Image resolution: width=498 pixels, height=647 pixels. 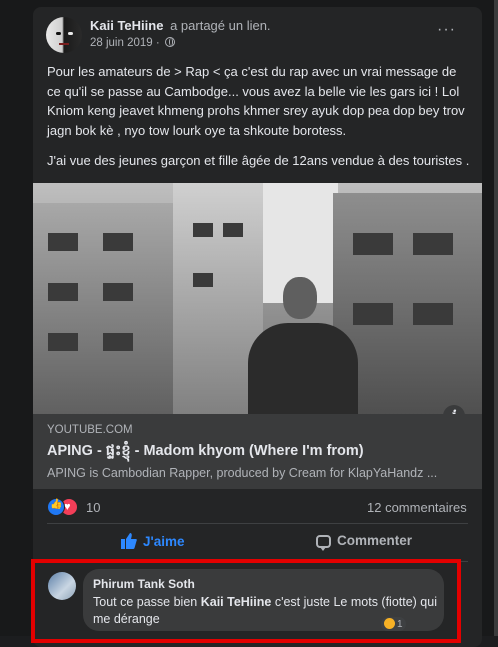 What do you see at coordinates (147, 602) in the screenshot?
I see `comment-text-before: Tout ce passe bien` at bounding box center [147, 602].